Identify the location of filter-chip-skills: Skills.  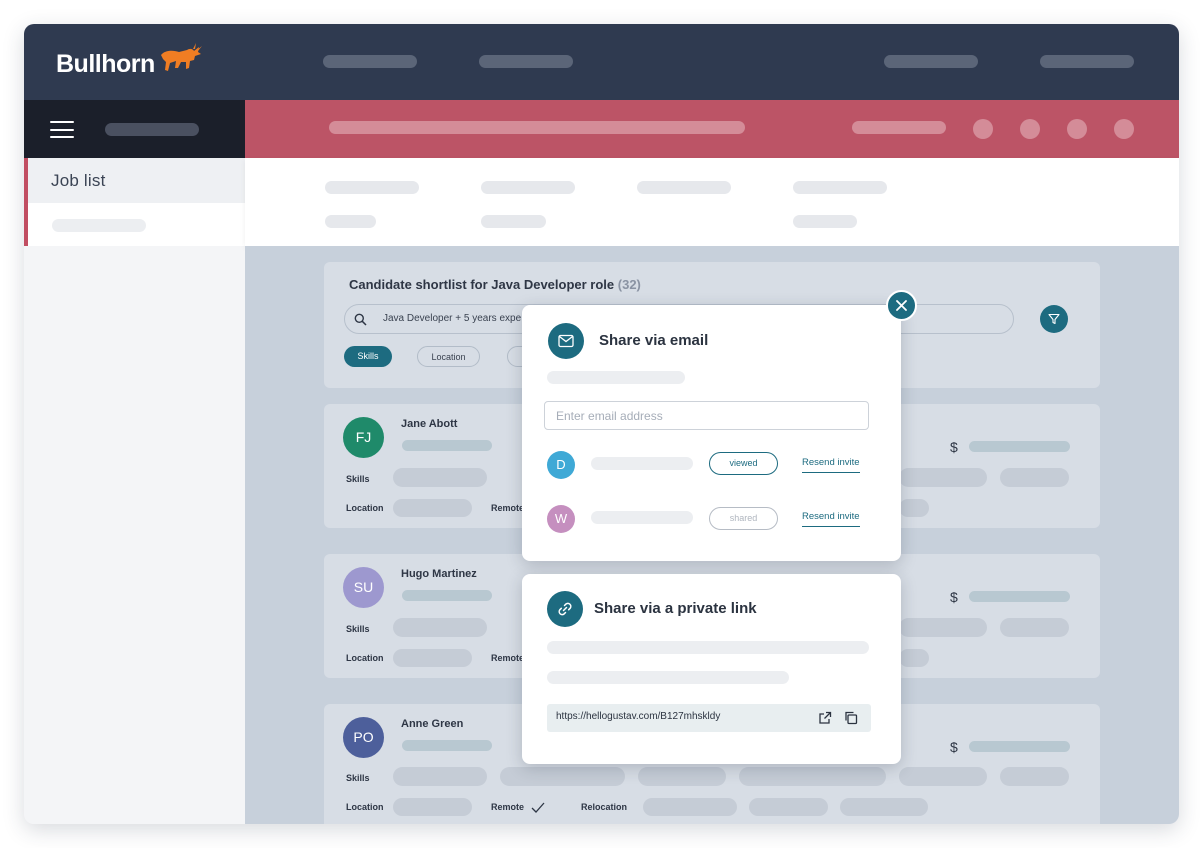
(368, 356).